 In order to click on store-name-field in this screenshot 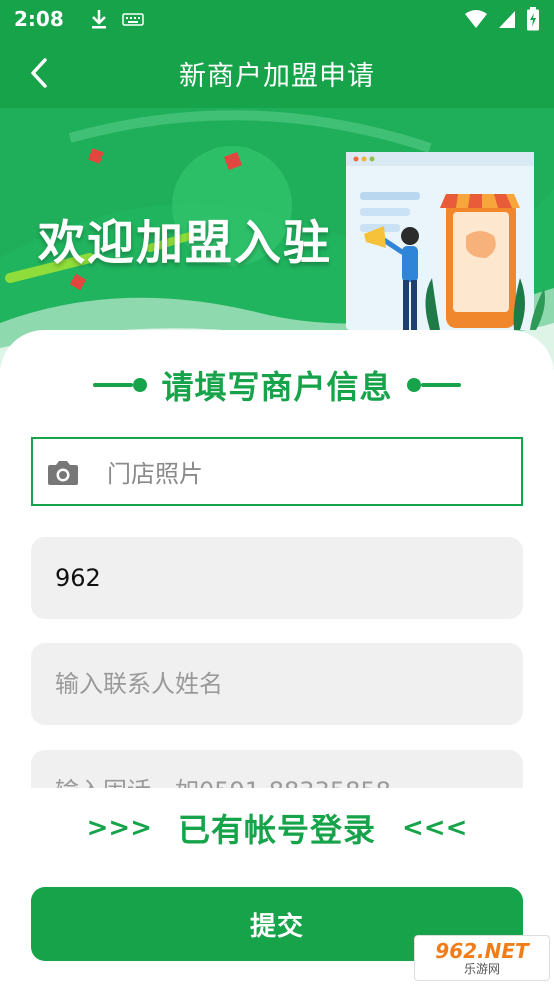, I will do `click(277, 578)`.